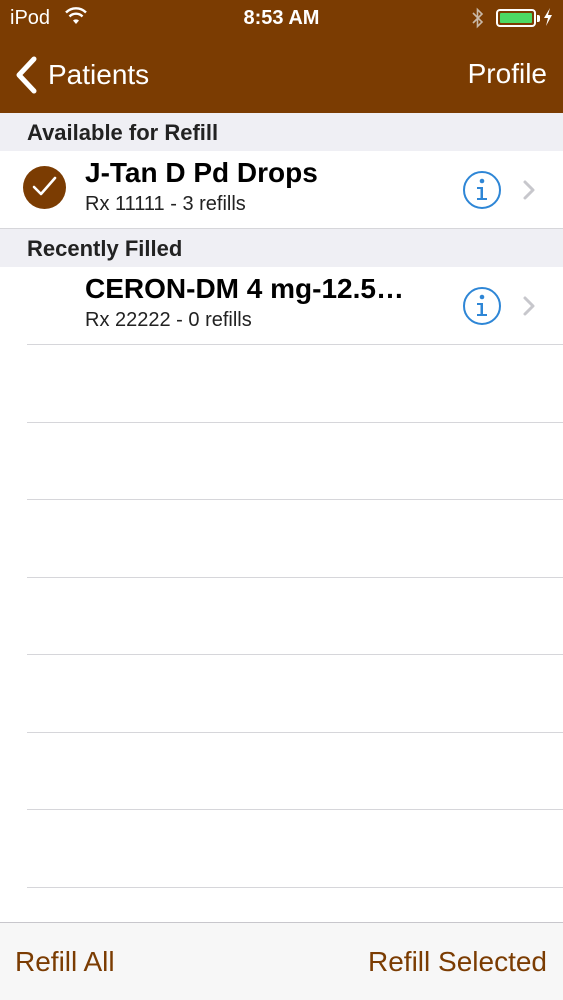  I want to click on bottom-toolbar: Refill All Refill Selected, so click(281, 961).